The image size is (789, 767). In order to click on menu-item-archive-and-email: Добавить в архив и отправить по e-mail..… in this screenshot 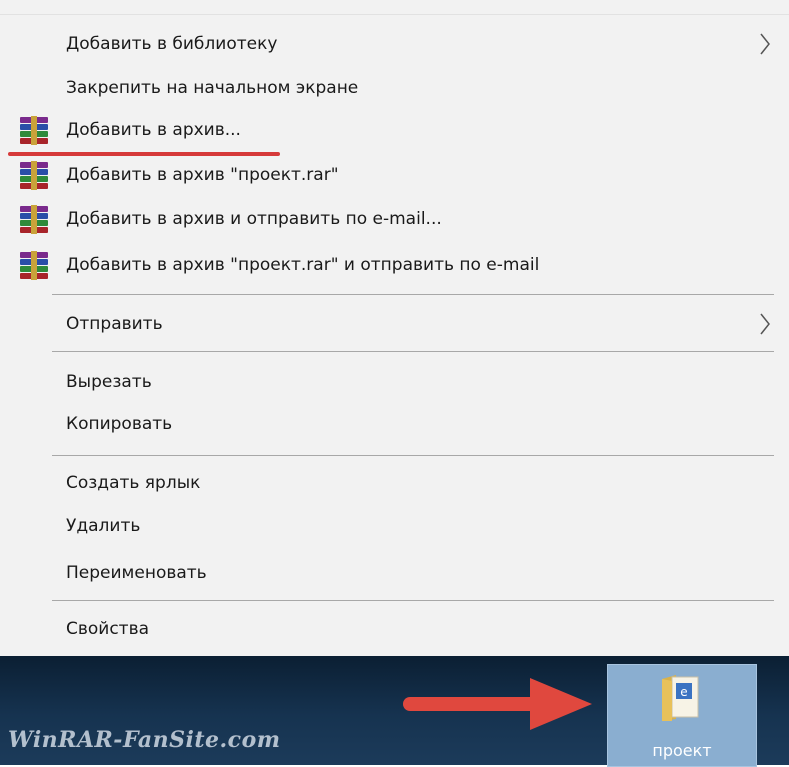, I will do `click(394, 219)`.